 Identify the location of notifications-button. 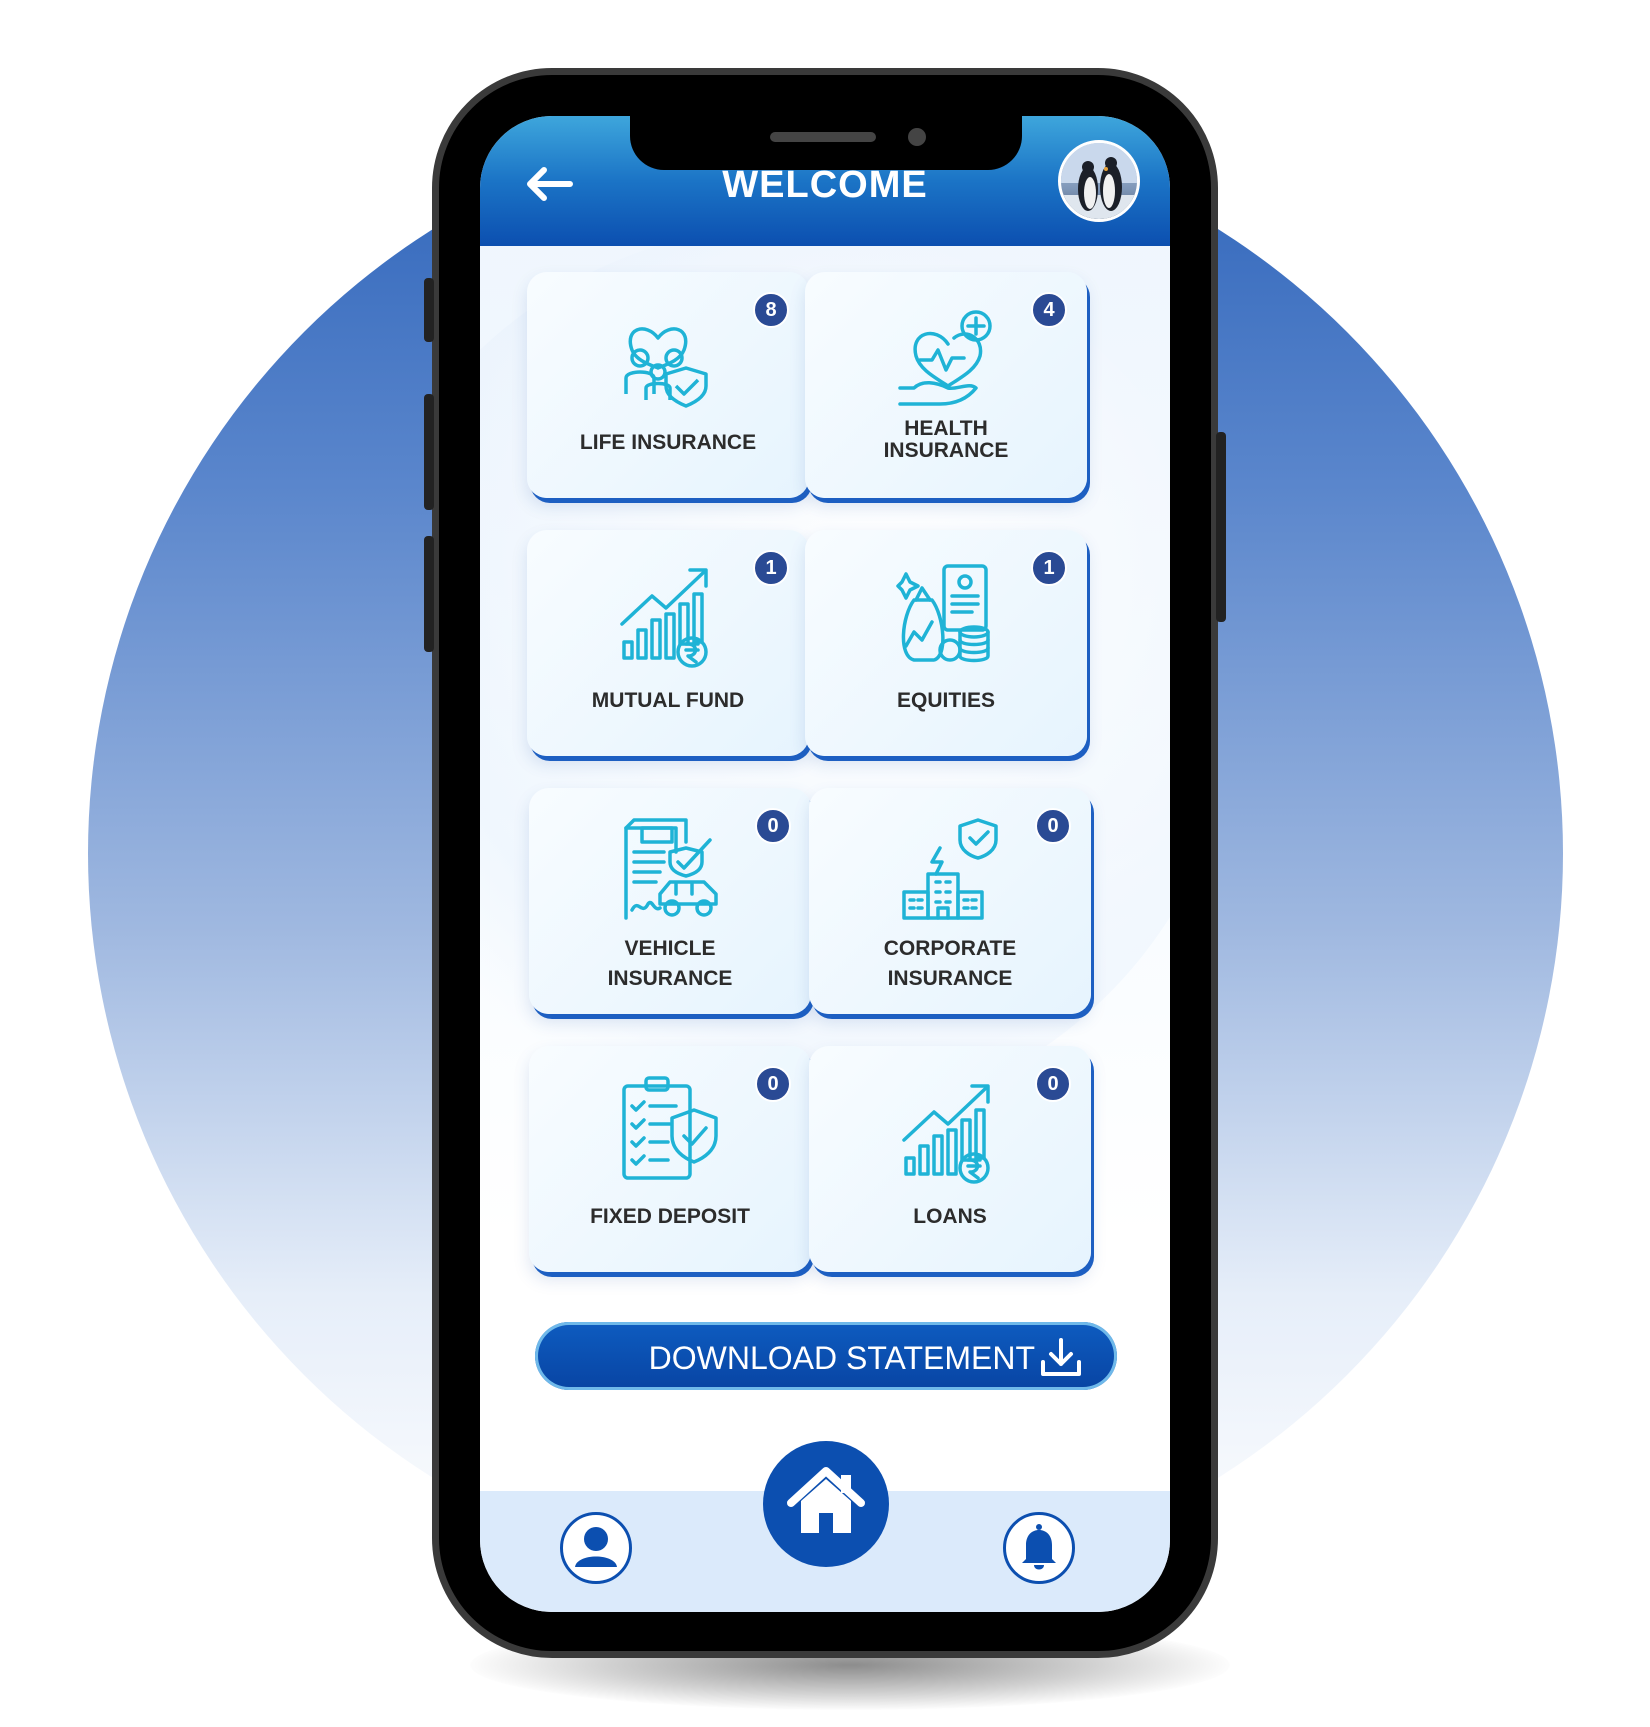
(1039, 1548).